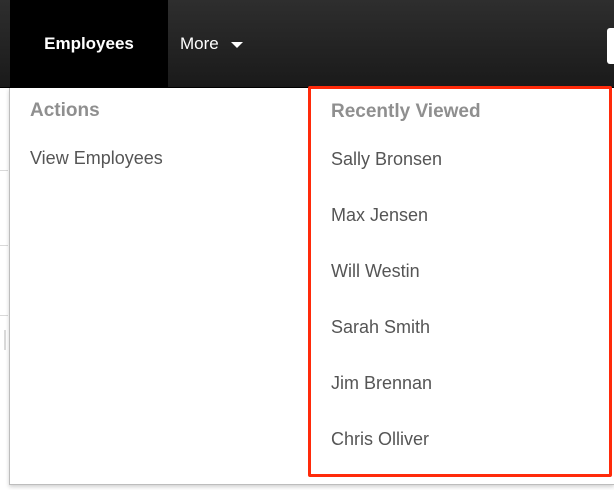 Image resolution: width=614 pixels, height=490 pixels. Describe the element at coordinates (386, 289) in the screenshot. I see `recent-item-will-westin: Will Westin` at that location.